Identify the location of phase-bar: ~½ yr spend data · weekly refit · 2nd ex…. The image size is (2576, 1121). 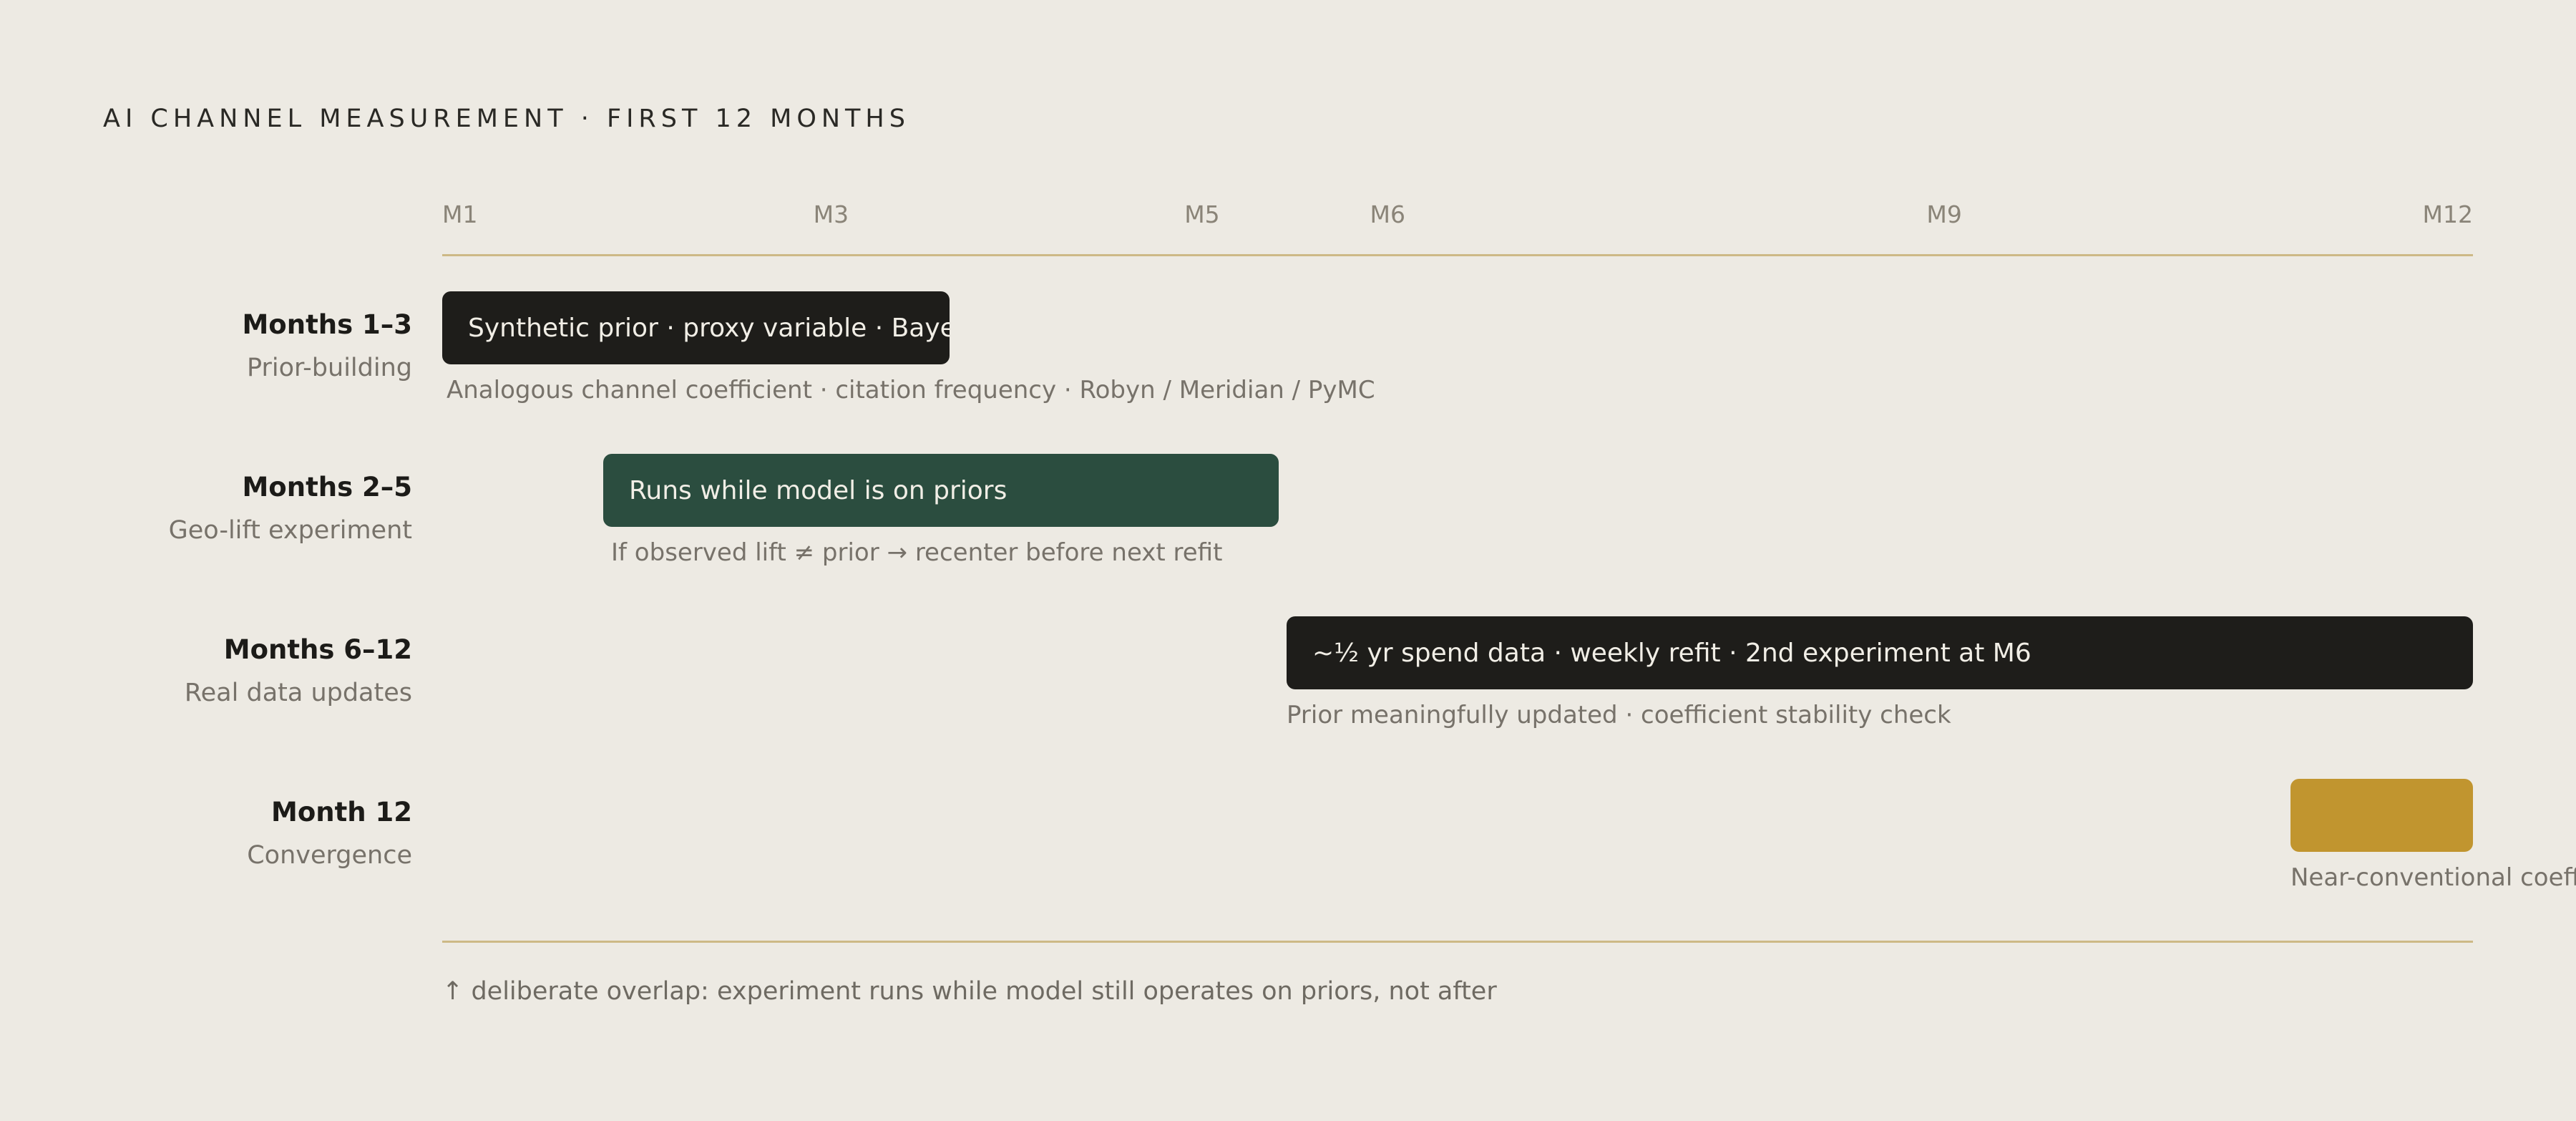
(1880, 652).